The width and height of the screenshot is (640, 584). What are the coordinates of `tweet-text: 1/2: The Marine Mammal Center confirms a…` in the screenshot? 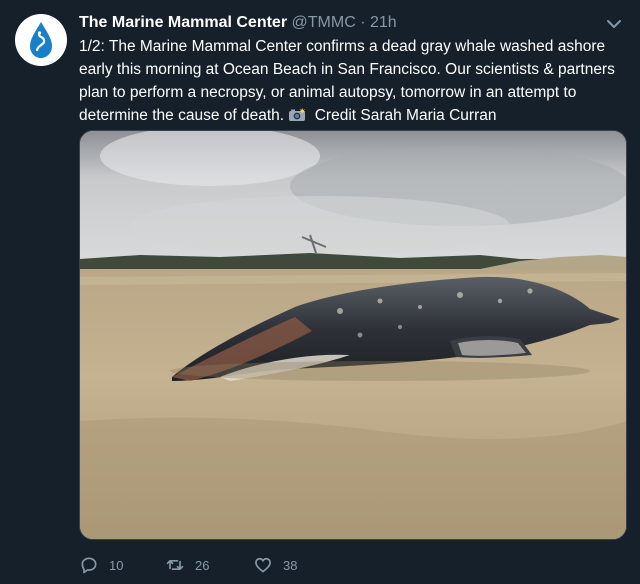 It's located at (349, 81).